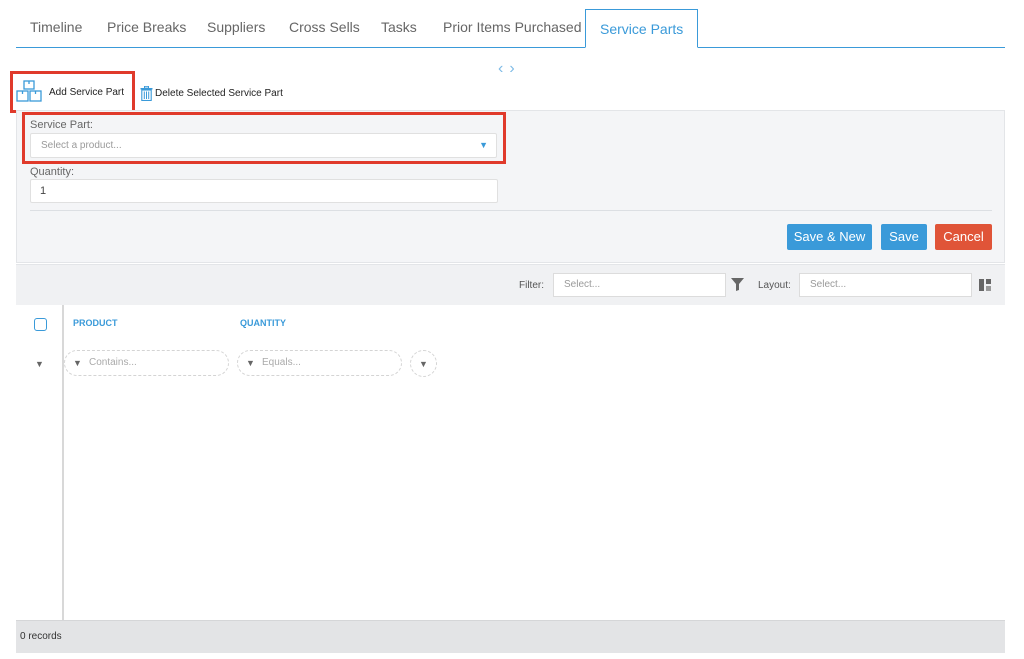  What do you see at coordinates (264, 138) in the screenshot?
I see `highlight-service-part-field` at bounding box center [264, 138].